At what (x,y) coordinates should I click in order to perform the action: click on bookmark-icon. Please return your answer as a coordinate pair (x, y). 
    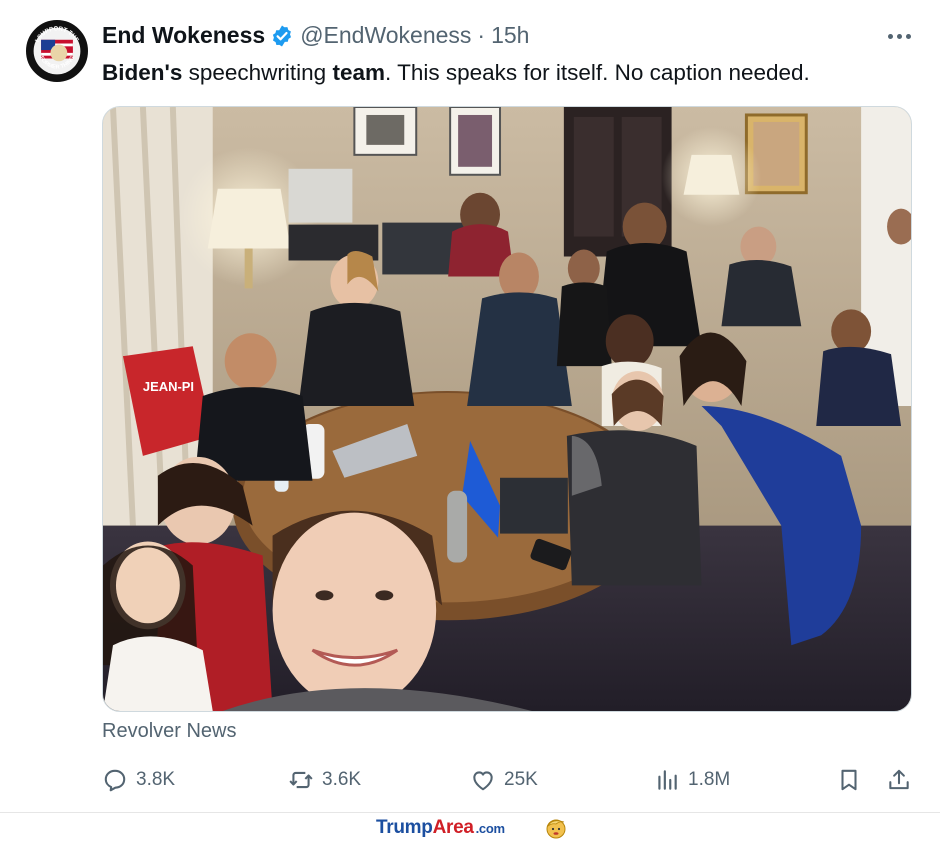
    Looking at the image, I should click on (849, 780).